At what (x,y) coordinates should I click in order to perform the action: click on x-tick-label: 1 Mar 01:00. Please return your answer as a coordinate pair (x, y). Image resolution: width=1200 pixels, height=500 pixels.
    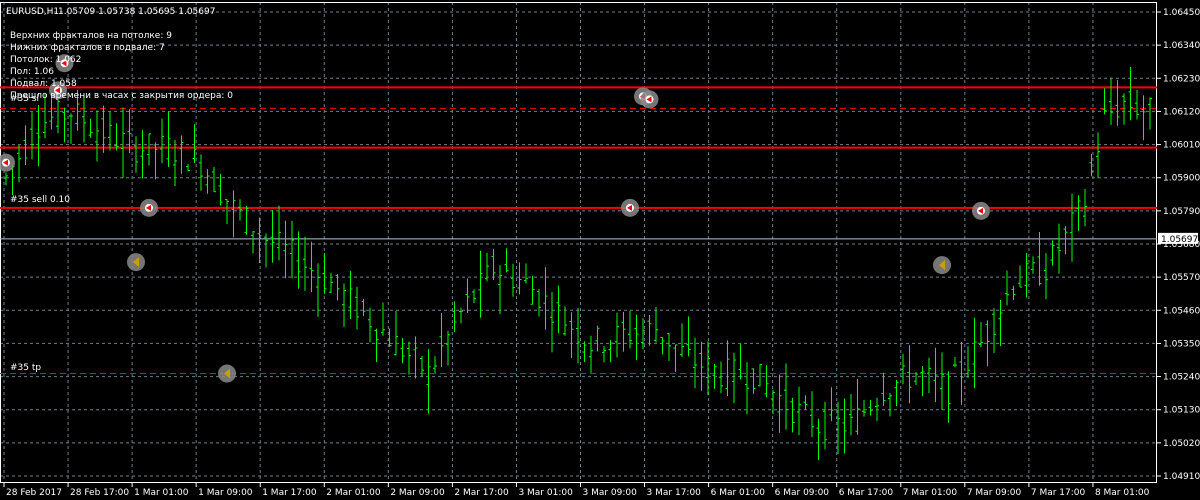
    Looking at the image, I should click on (161, 493).